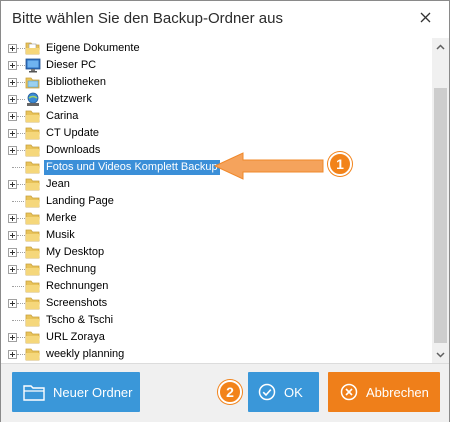 The image size is (450, 422). What do you see at coordinates (268, 166) in the screenshot?
I see `callout-arrow-icon` at bounding box center [268, 166].